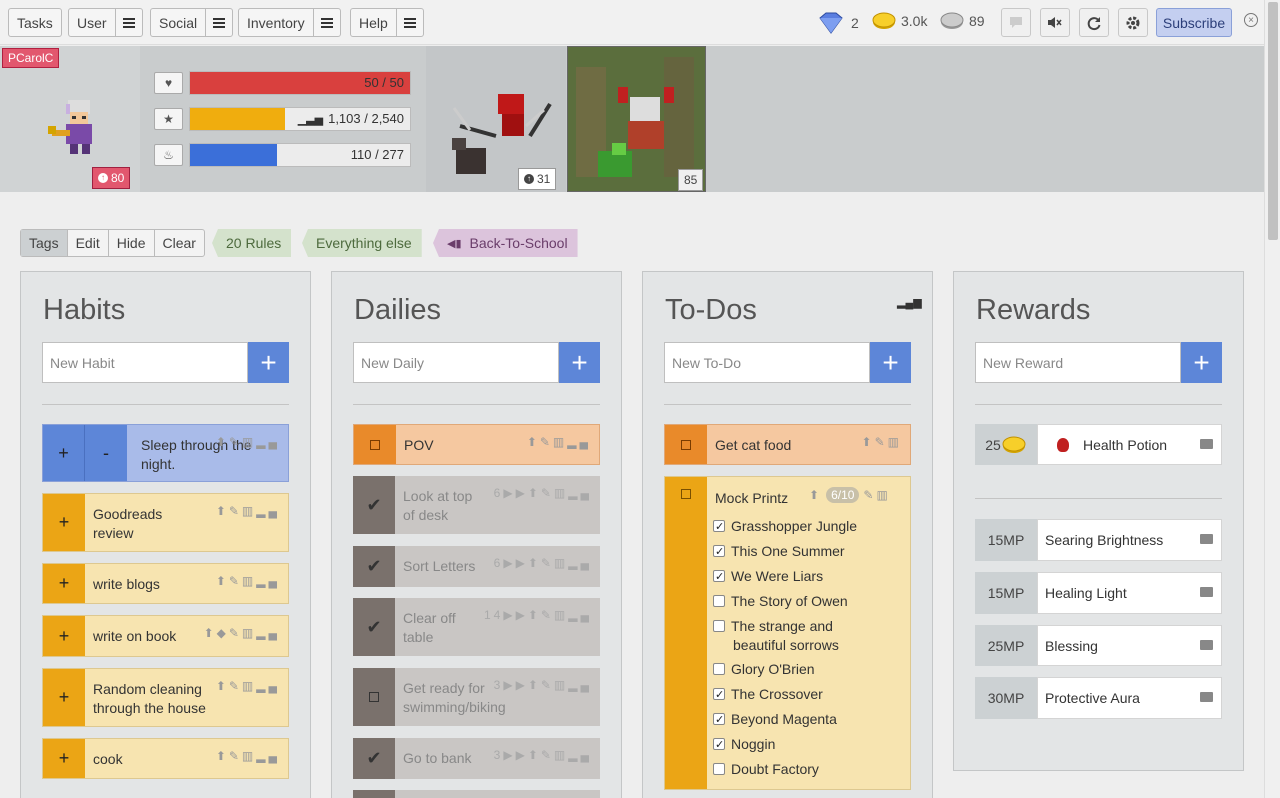 This screenshot has width=1280, height=798. Describe the element at coordinates (890, 362) in the screenshot. I see `add-todo-button: +` at that location.